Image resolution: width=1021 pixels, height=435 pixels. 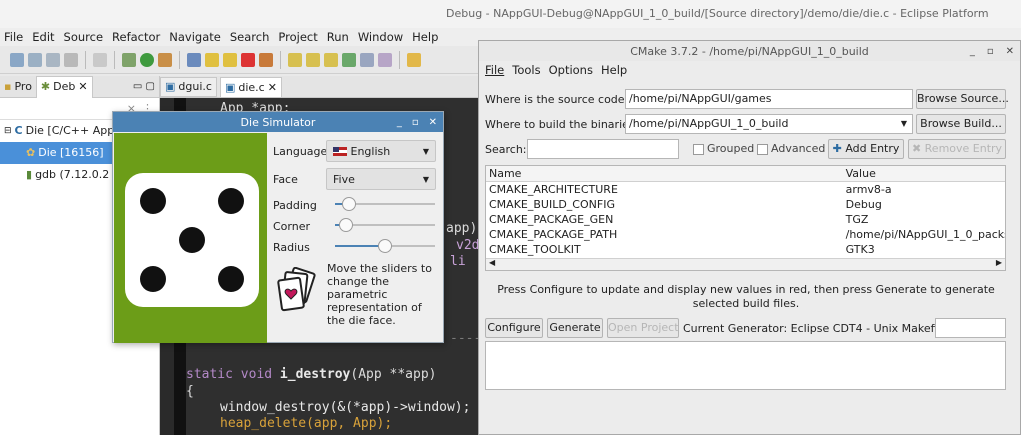 I want to click on tab-dgui-c: ▣ dgui.c, so click(x=188, y=87).